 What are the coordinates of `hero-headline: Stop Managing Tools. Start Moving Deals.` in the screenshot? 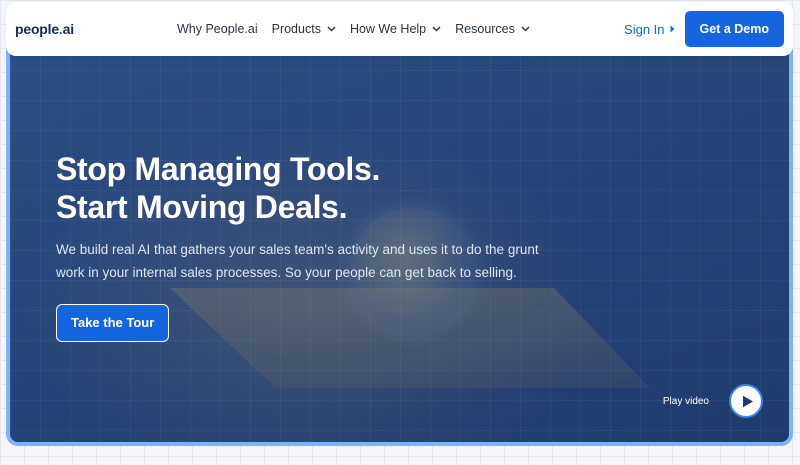 It's located at (316, 188).